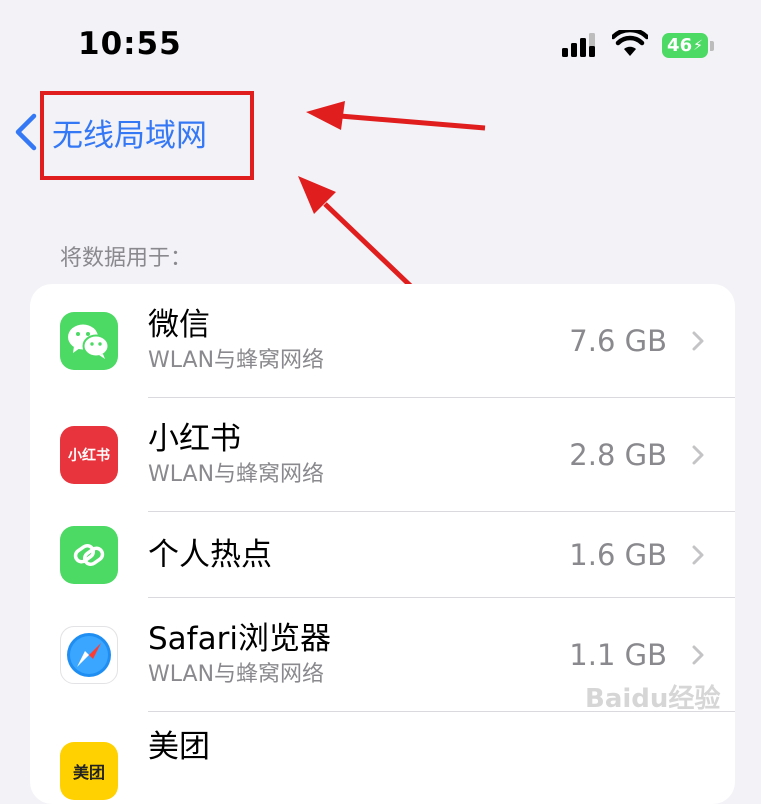  Describe the element at coordinates (698, 45) in the screenshot. I see `charging-bolt-icon: ⚡` at that location.